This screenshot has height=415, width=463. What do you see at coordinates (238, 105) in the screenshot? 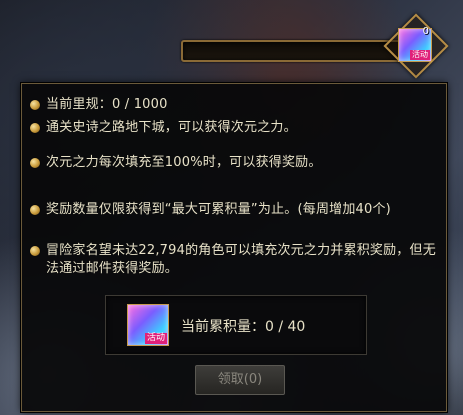
I see `tooltip-line: 当前里规：0 / 1000` at bounding box center [238, 105].